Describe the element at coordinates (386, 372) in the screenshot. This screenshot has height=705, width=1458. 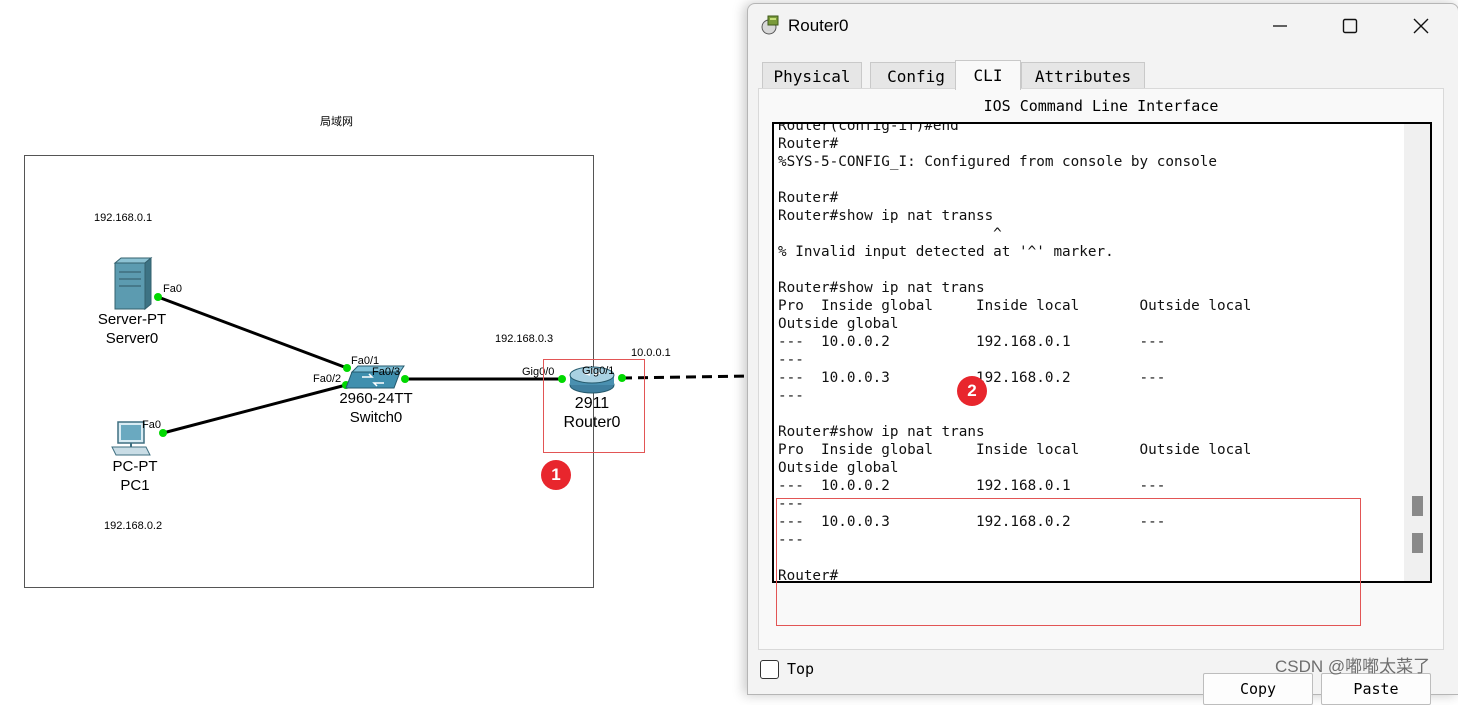
I see `switch-port-fa03: Fa0/3` at that location.